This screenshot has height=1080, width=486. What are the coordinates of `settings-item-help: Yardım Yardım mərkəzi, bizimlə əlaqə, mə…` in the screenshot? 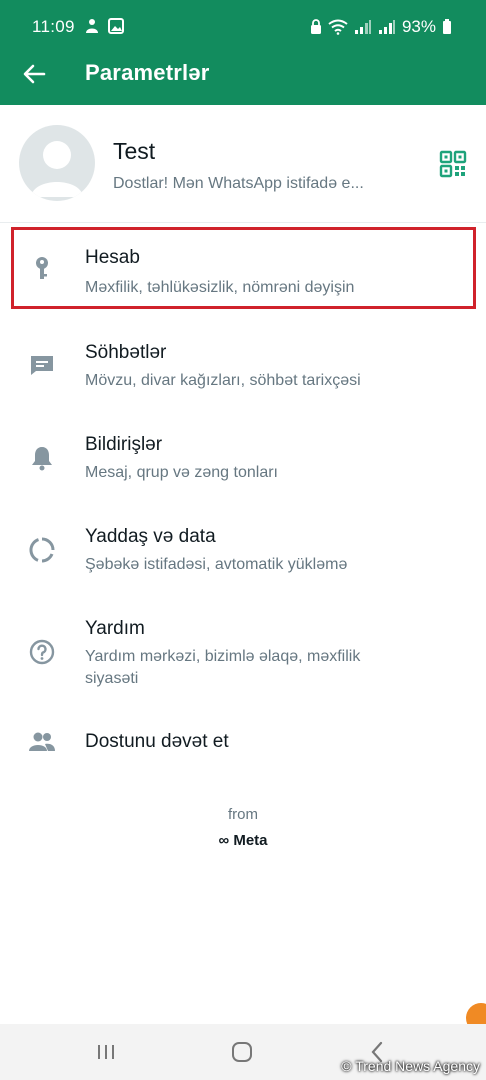 It's located at (243, 648).